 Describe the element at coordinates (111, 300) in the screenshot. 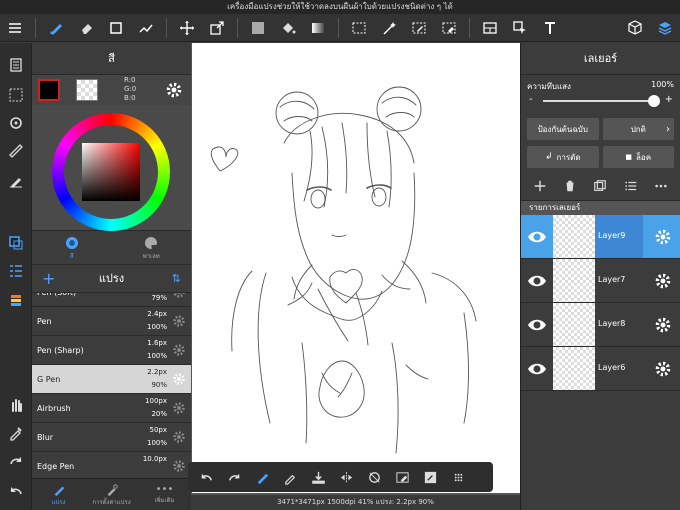

I see `brush-item: Pen (Soft) 79%` at that location.